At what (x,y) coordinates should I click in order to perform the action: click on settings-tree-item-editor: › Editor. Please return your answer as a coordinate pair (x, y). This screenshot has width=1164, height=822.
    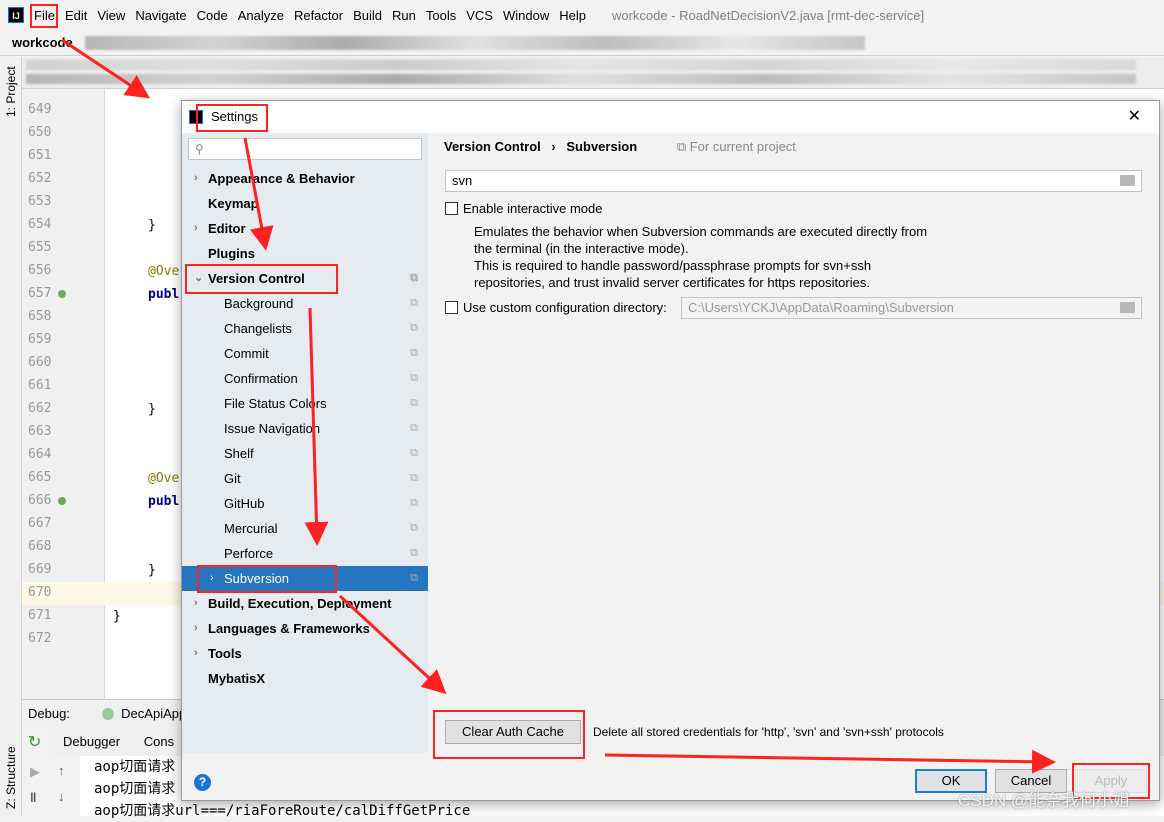
    Looking at the image, I should click on (305, 228).